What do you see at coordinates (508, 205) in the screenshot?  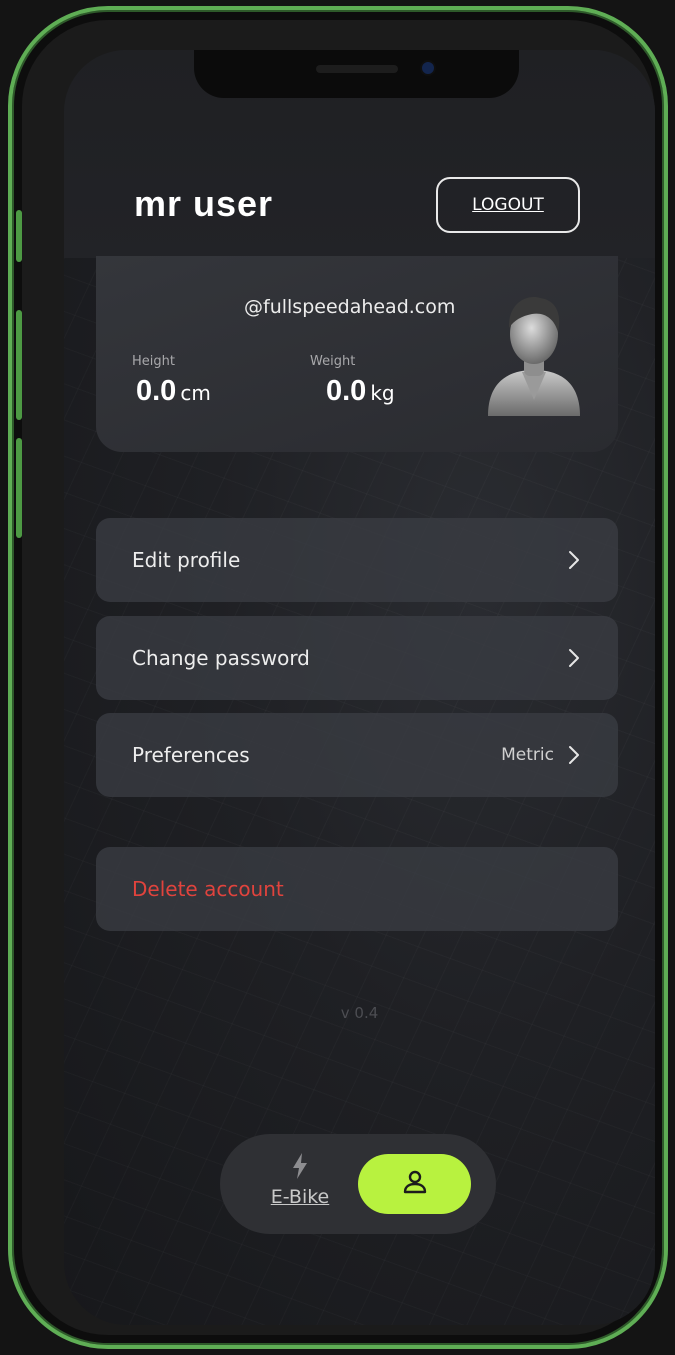 I see `logout-button: LOGOUT` at bounding box center [508, 205].